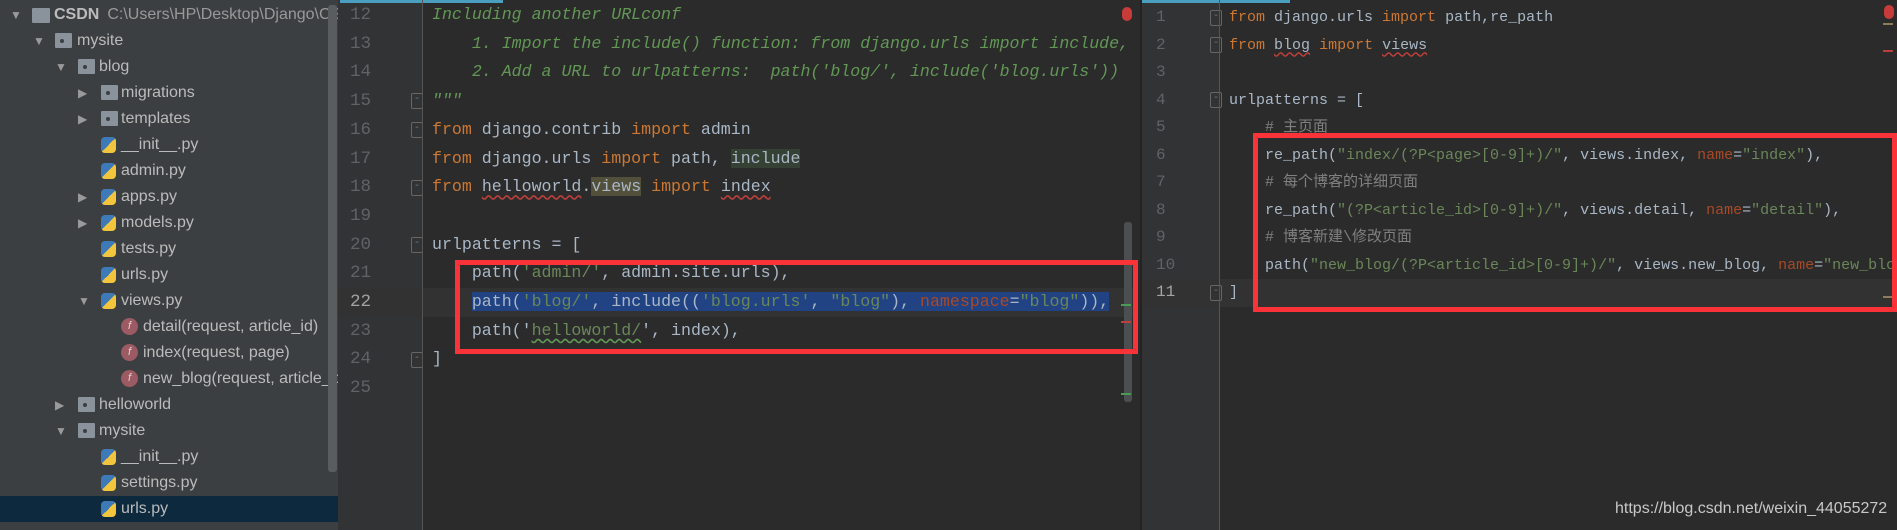 Image resolution: width=1897 pixels, height=530 pixels. I want to click on code-token: ,, so click(820, 301).